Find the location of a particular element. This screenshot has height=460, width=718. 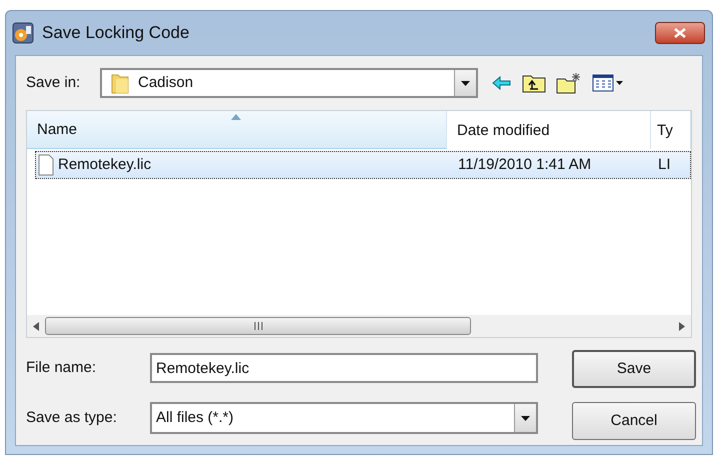

scrollbar-thumb is located at coordinates (258, 326).